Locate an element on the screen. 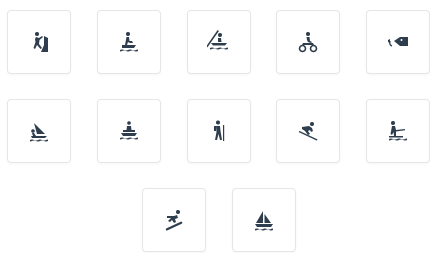  atv-tile is located at coordinates (308, 42).